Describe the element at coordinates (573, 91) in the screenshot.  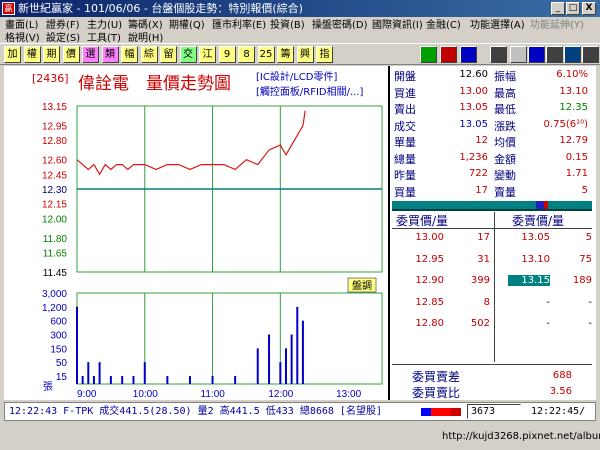
I see `quote-value: 13.10` at that location.